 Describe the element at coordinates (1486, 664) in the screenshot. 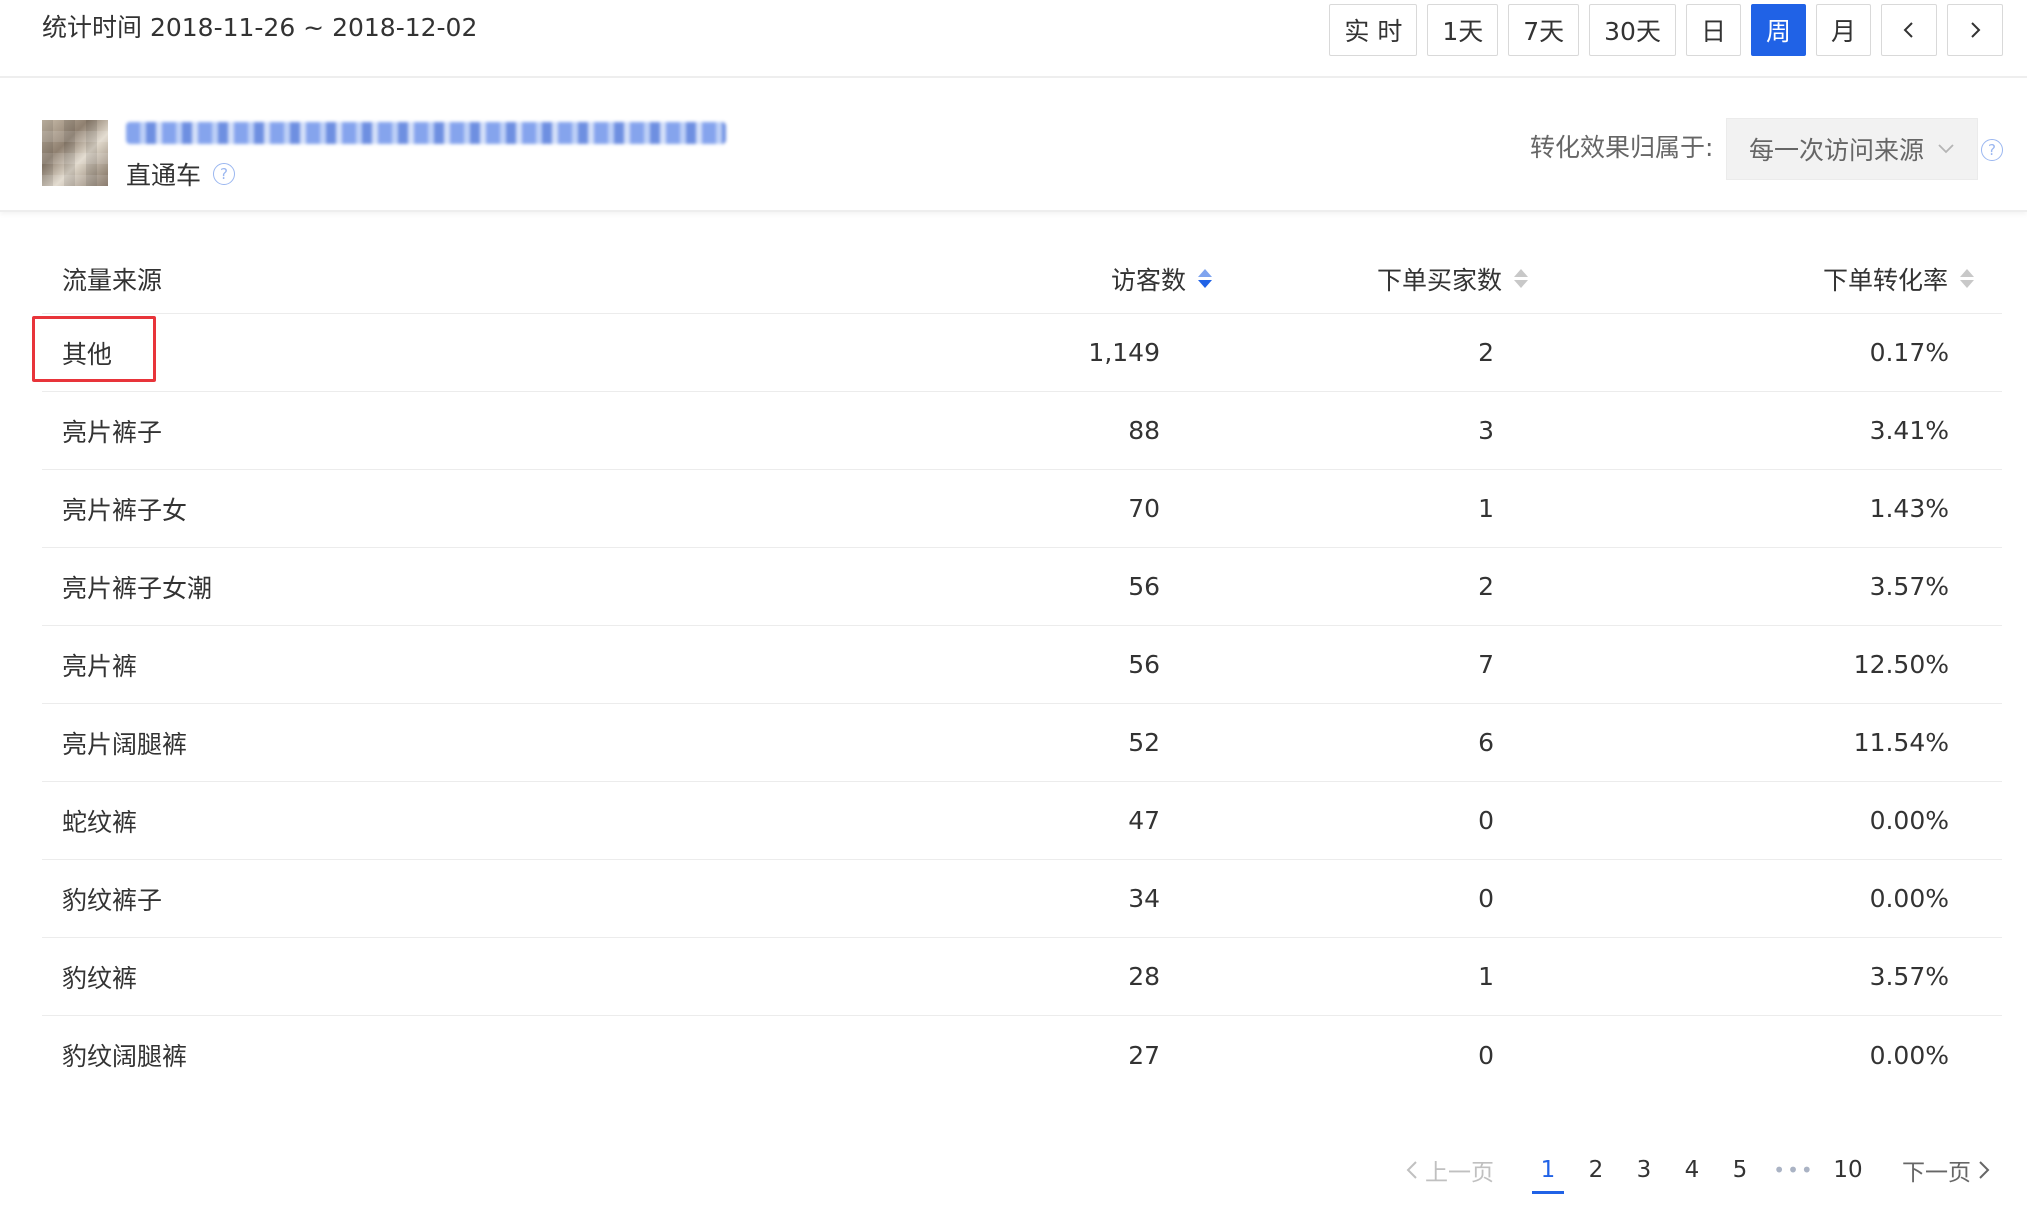

I see `cell-buyers: 7` at that location.